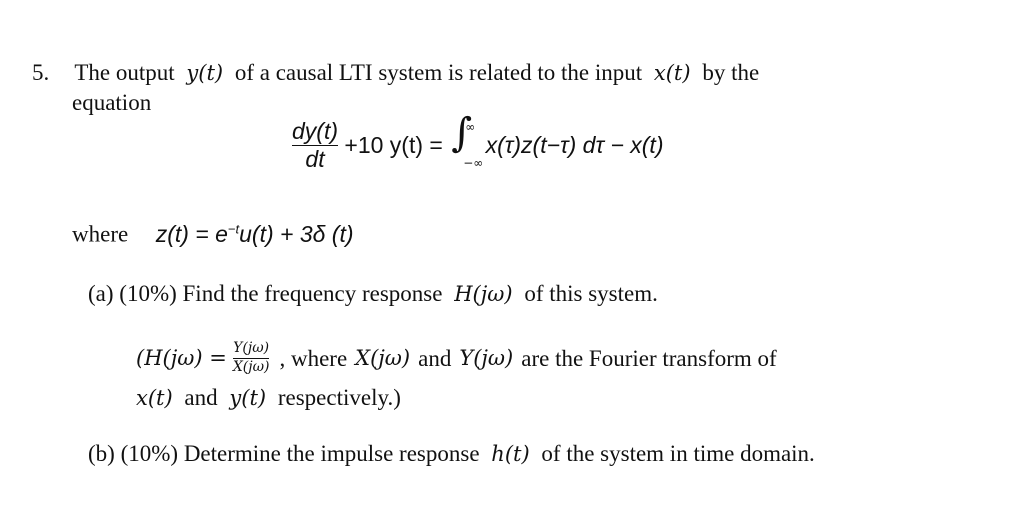 The image size is (1023, 505). Describe the element at coordinates (339, 397) in the screenshot. I see `note-line2-end: respectively.)` at that location.